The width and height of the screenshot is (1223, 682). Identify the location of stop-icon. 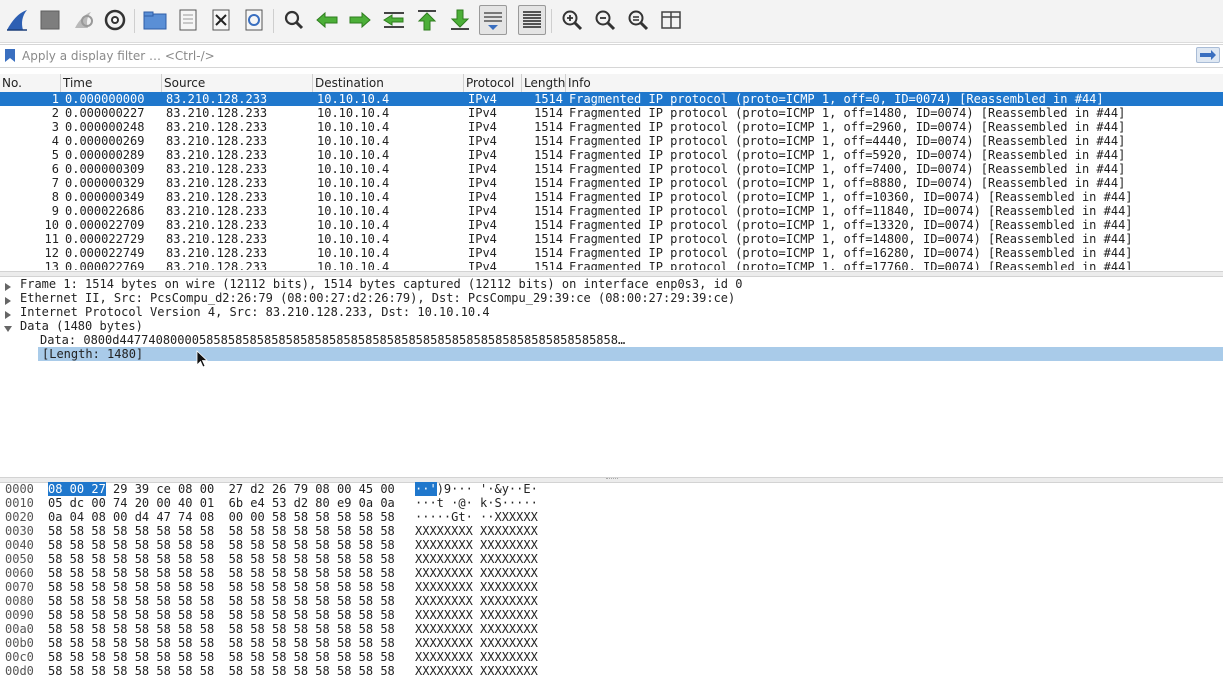
(50, 20).